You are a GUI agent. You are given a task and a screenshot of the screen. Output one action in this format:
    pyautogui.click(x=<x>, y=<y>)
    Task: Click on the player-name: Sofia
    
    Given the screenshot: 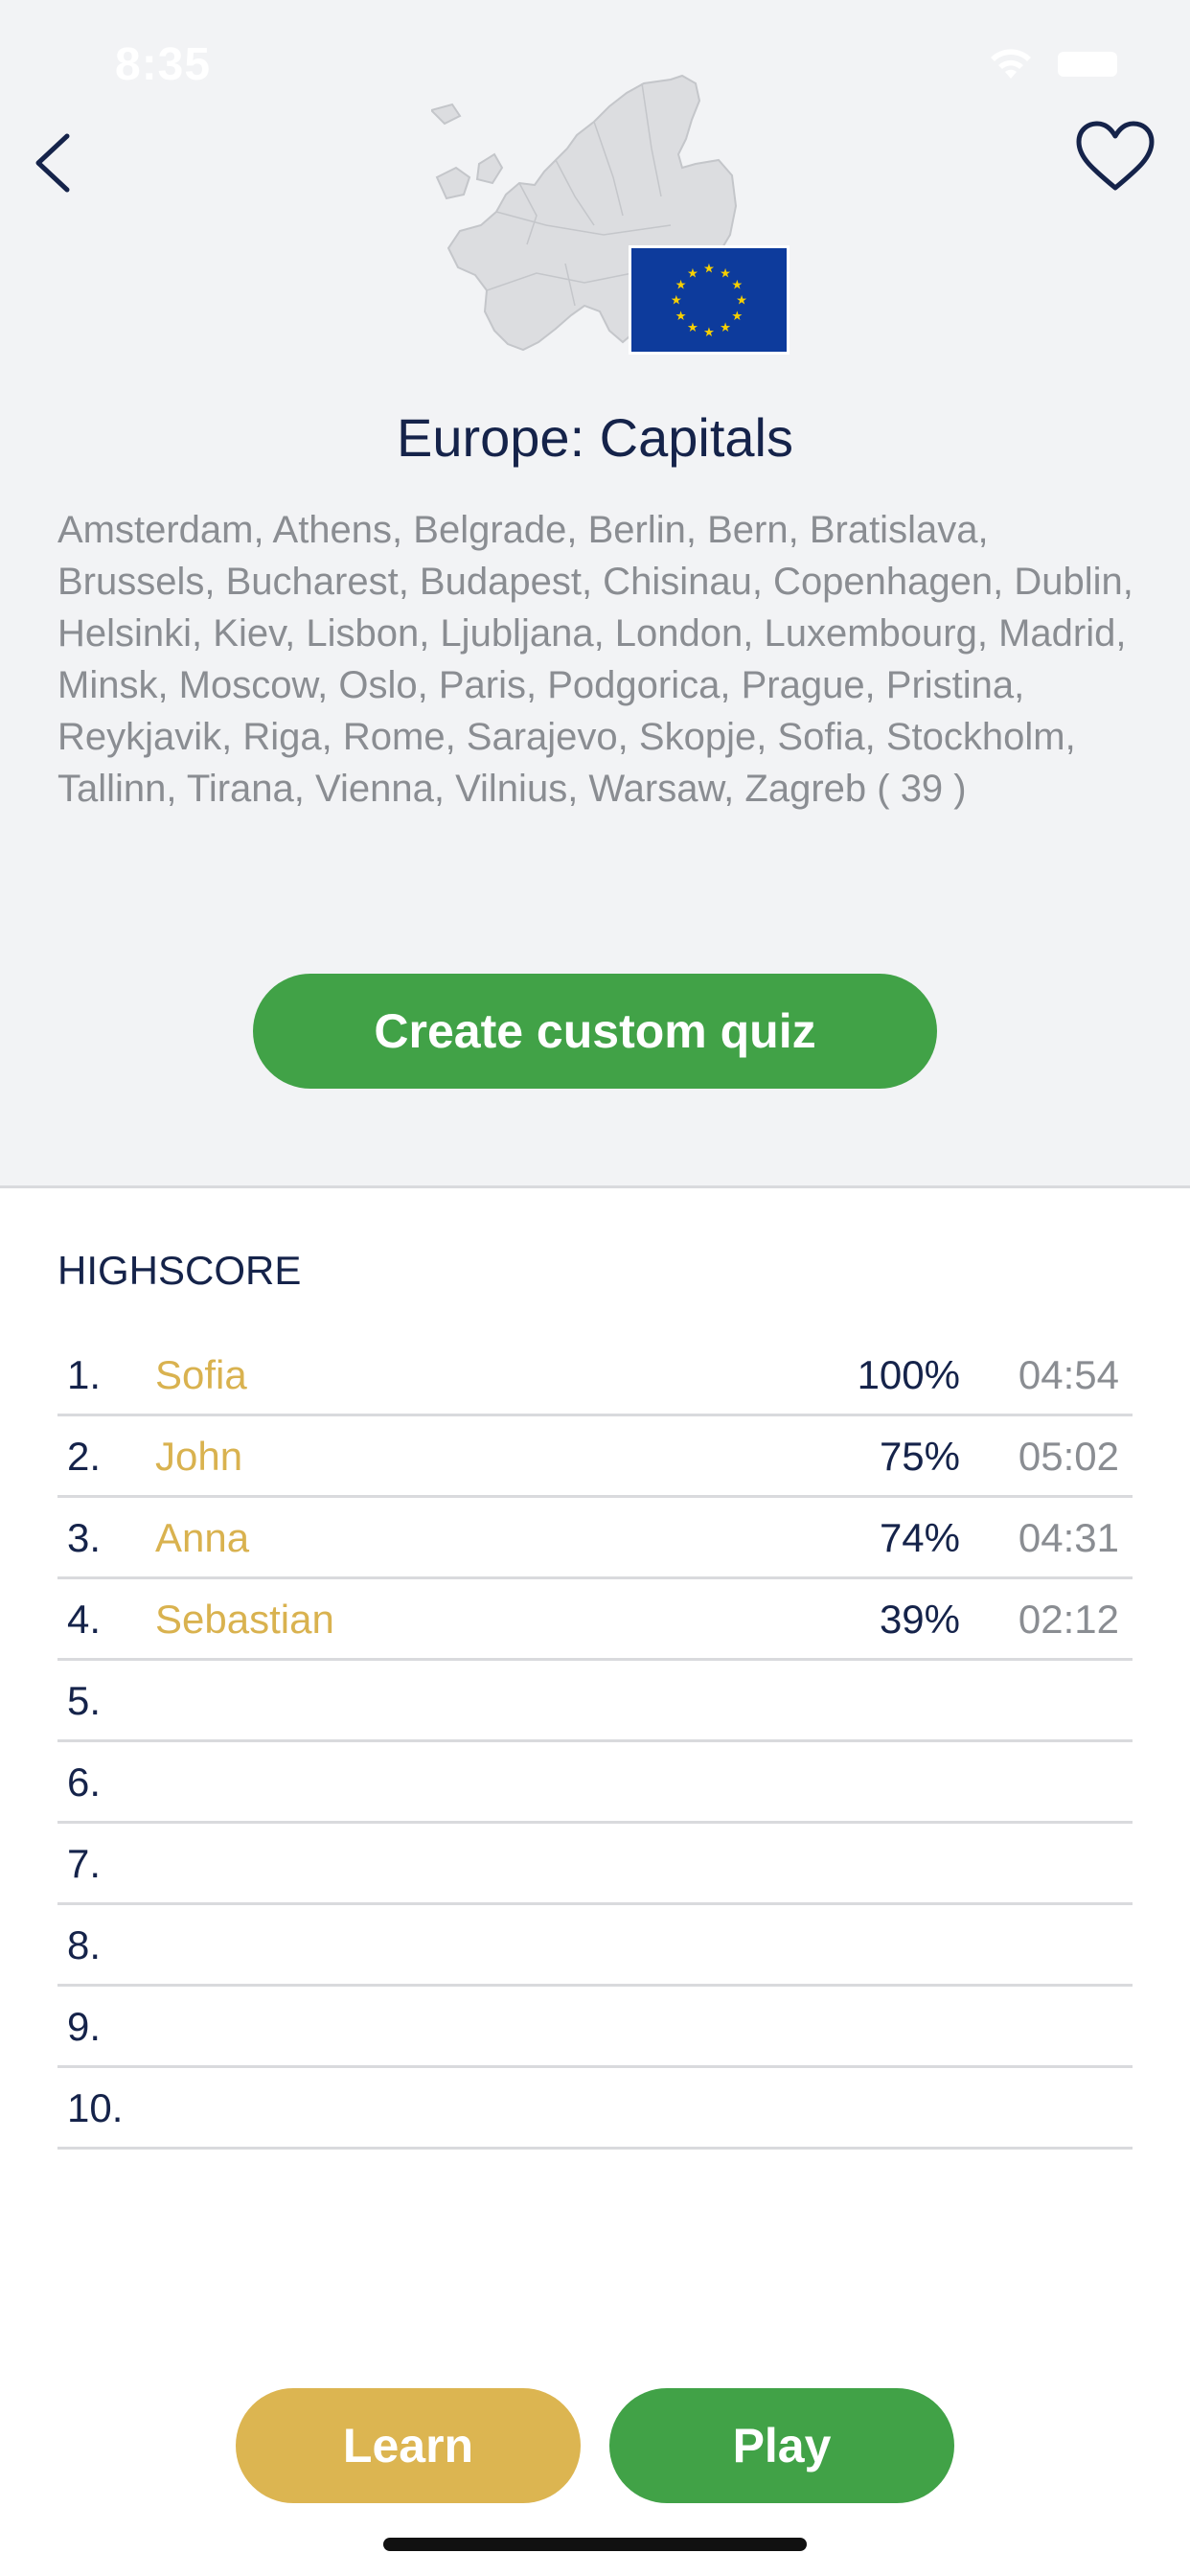 What is the action you would take?
    pyautogui.click(x=201, y=1374)
    